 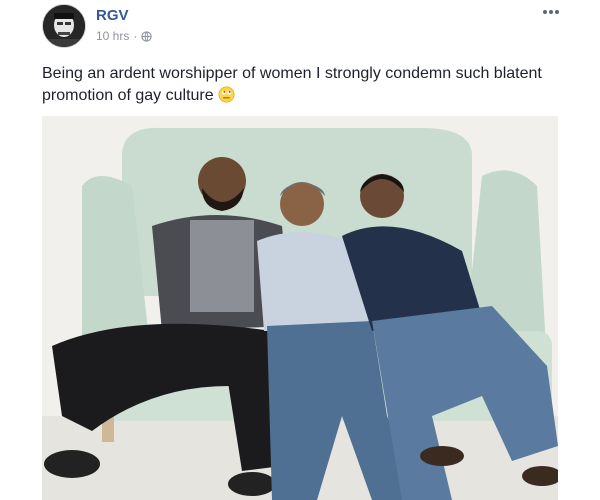 I want to click on author-name-link: RGV, so click(x=112, y=15).